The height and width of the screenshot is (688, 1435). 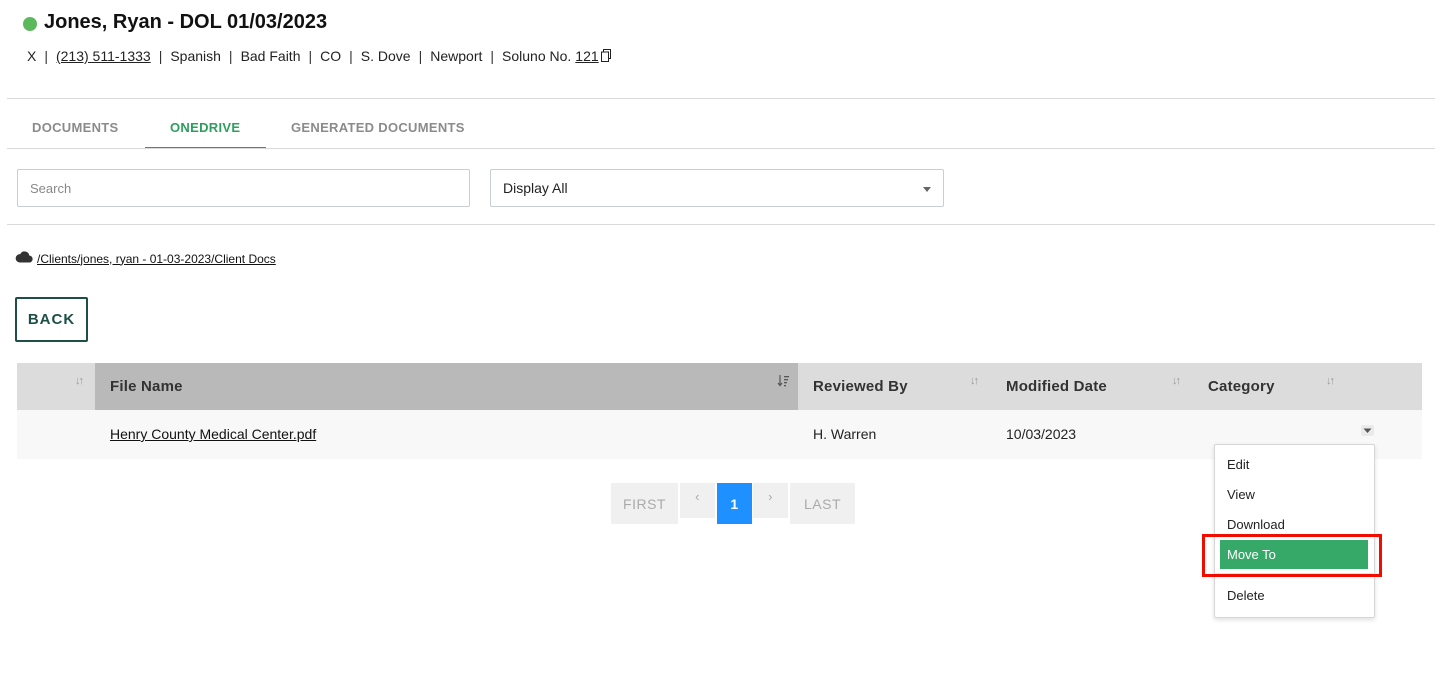 What do you see at coordinates (75, 127) in the screenshot?
I see `tab-documents: DOCUMENTS` at bounding box center [75, 127].